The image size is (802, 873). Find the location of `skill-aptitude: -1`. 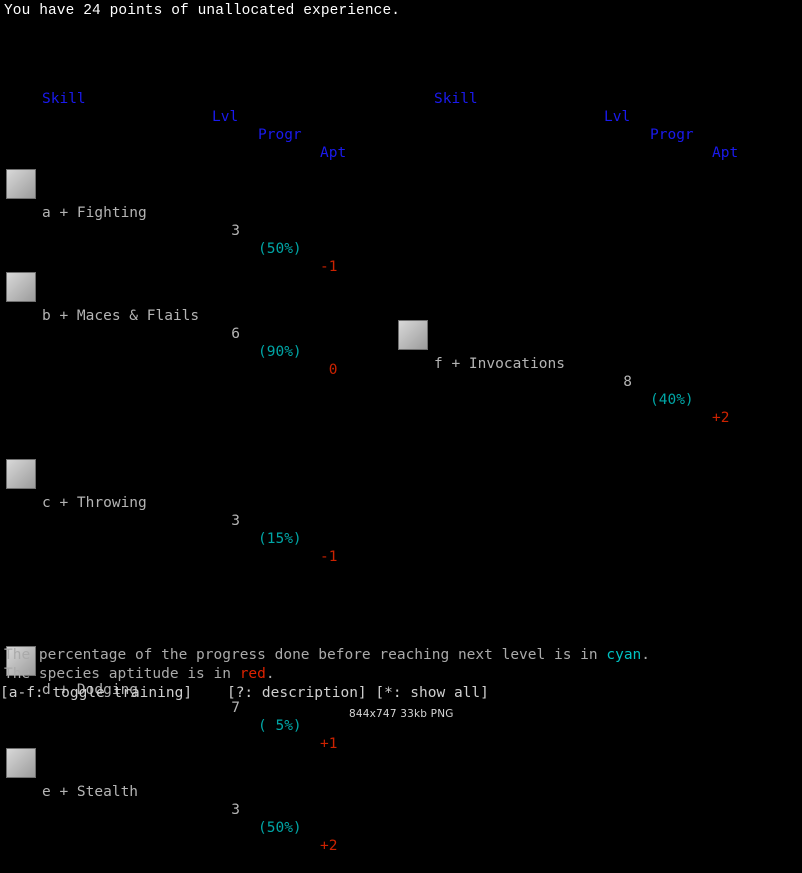

skill-aptitude: -1 is located at coordinates (329, 556).